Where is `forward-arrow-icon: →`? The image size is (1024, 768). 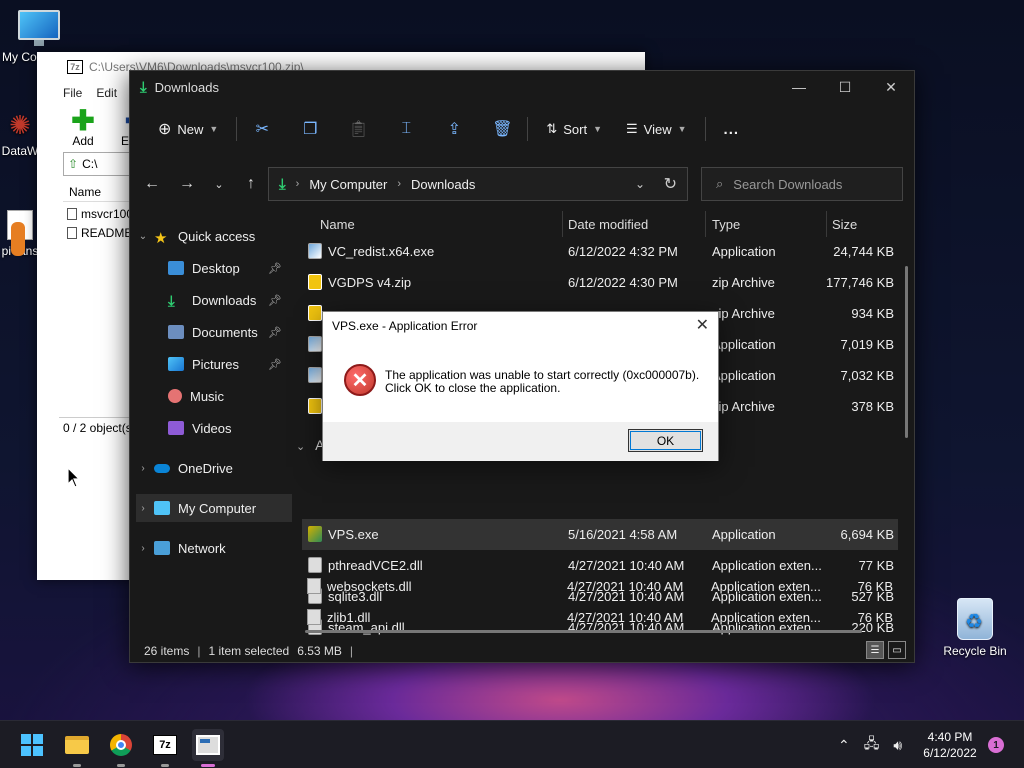
forward-arrow-icon: → is located at coordinates (187, 184).